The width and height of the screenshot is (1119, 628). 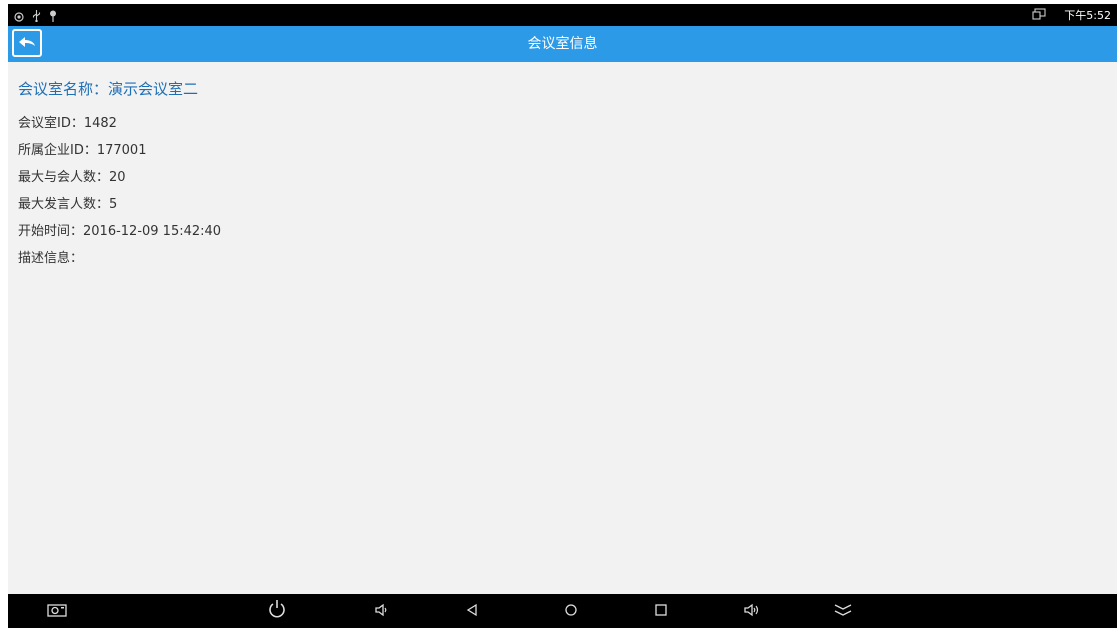 I want to click on screen-left-border, so click(x=4, y=314).